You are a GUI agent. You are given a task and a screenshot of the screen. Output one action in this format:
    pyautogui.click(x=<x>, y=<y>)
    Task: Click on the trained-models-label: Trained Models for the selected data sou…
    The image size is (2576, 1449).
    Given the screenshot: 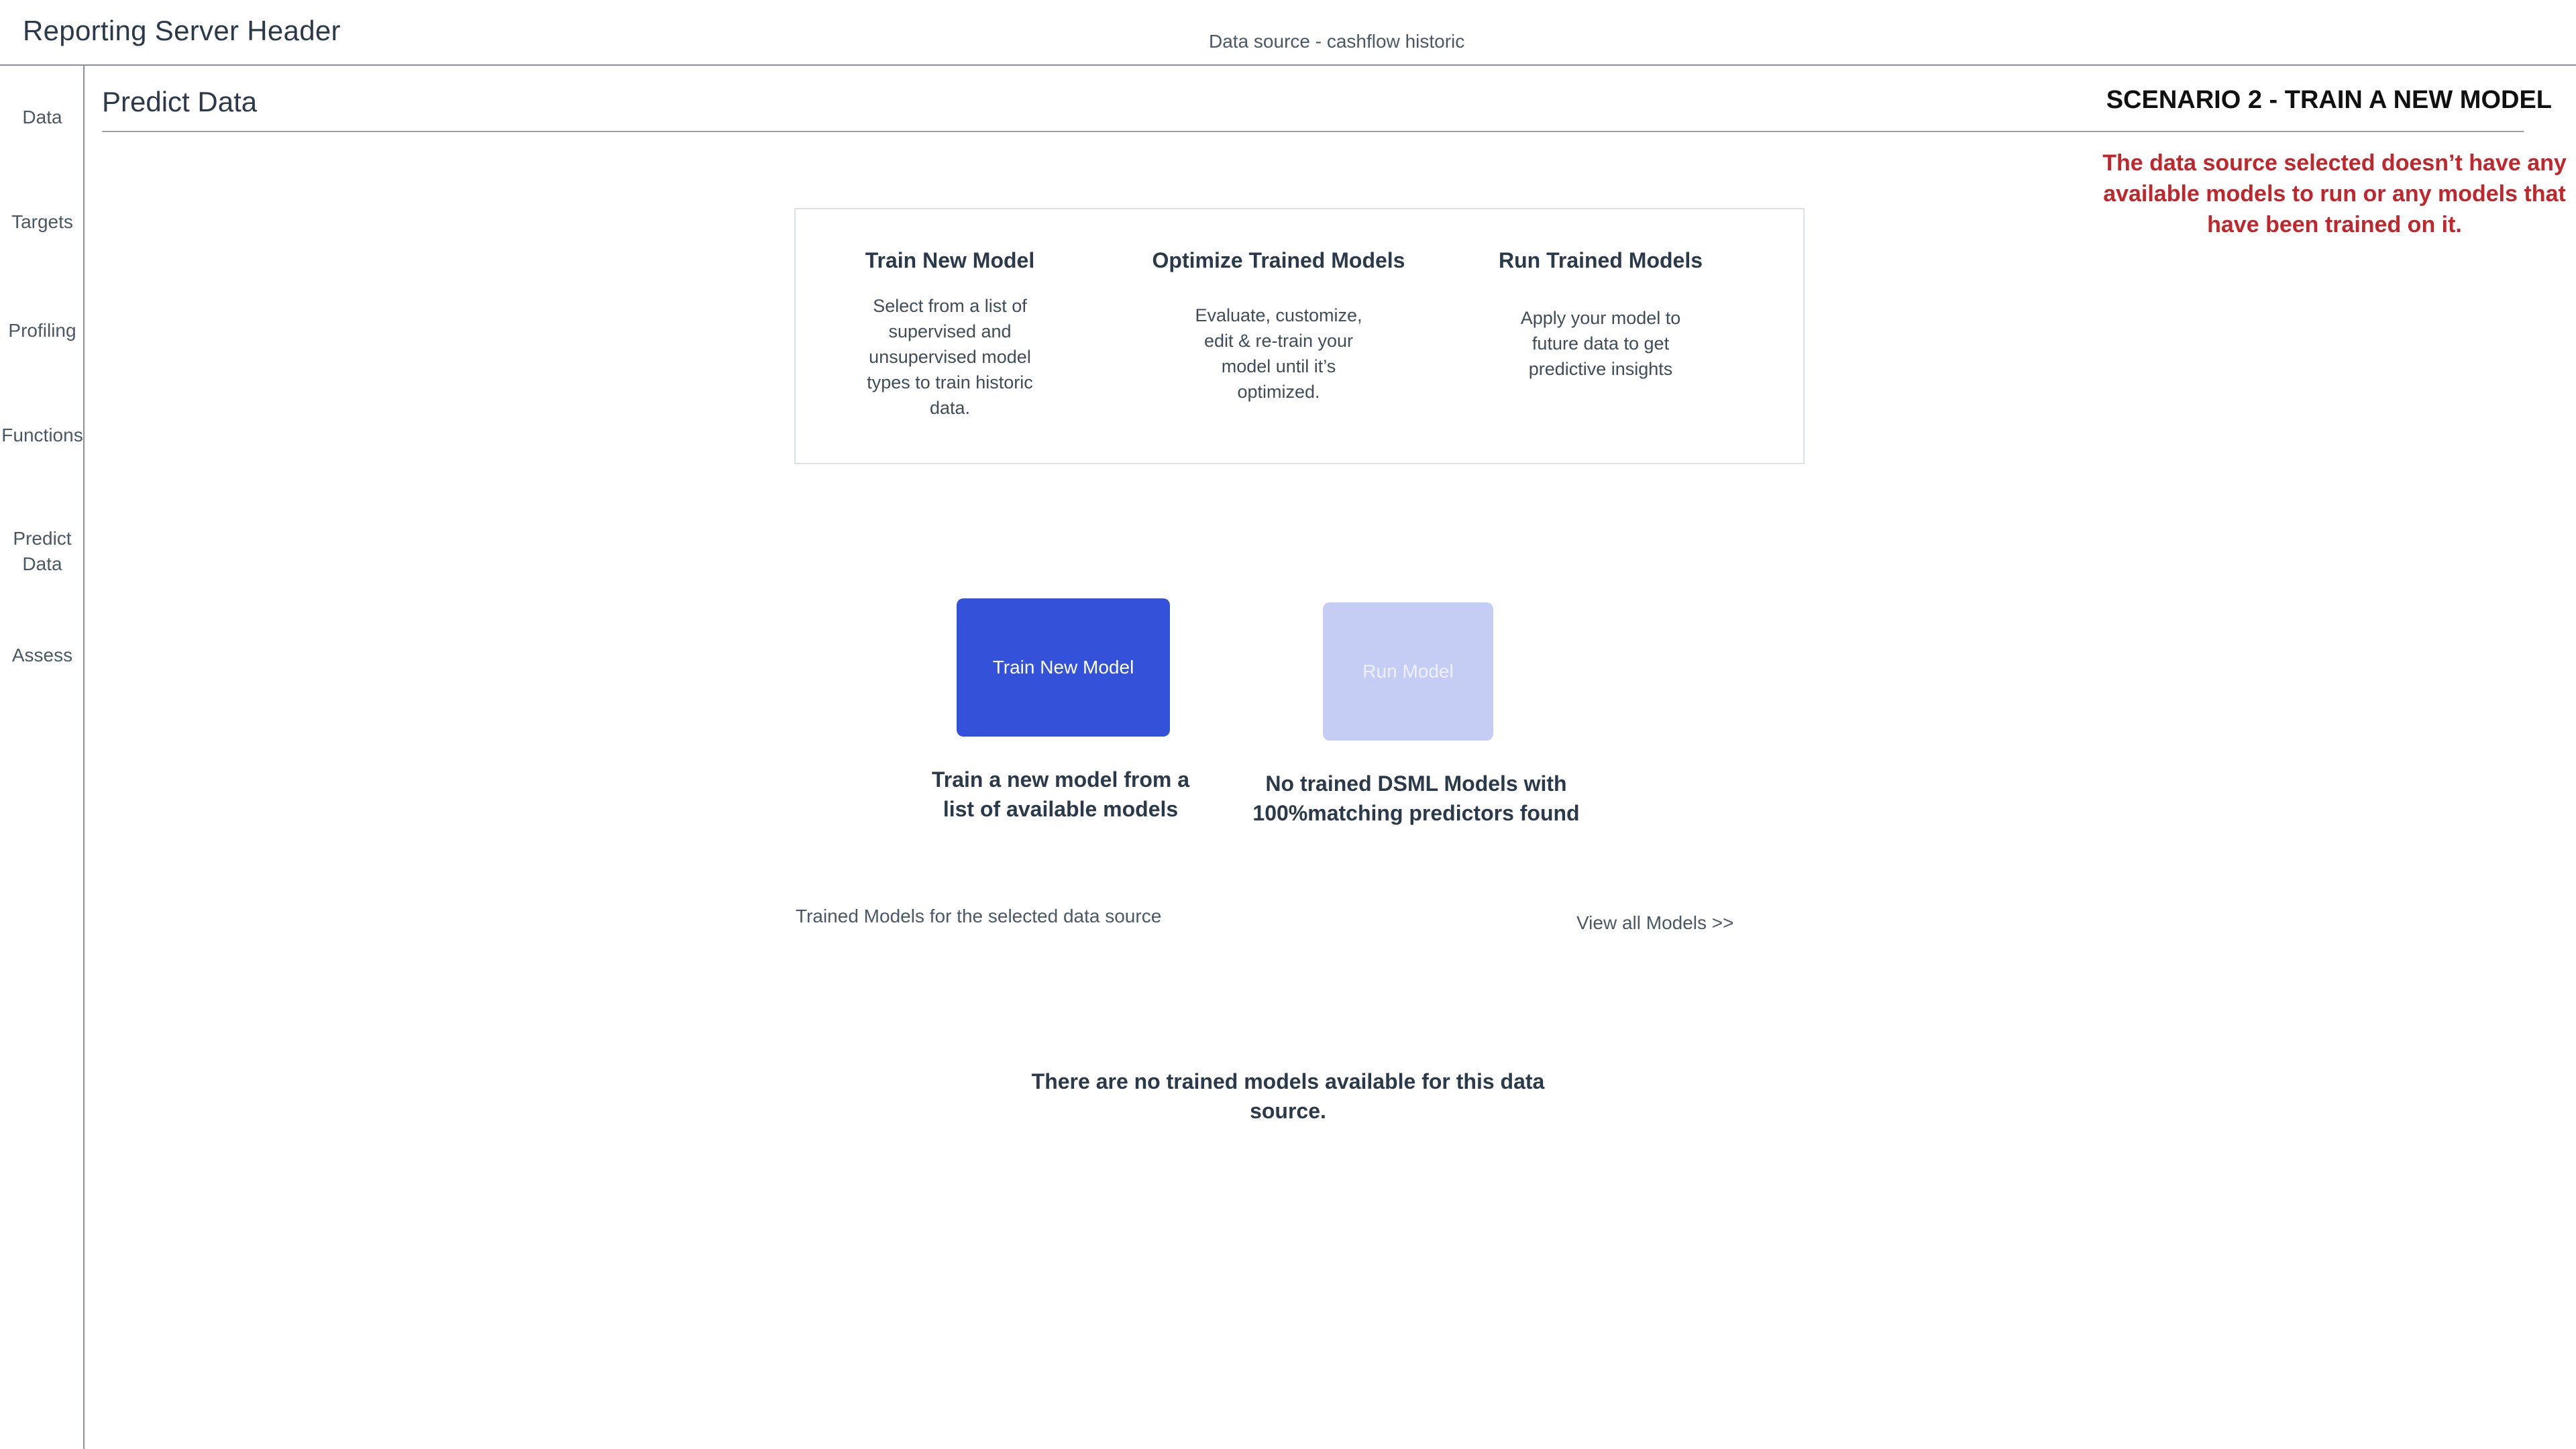 What is the action you would take?
    pyautogui.click(x=979, y=916)
    